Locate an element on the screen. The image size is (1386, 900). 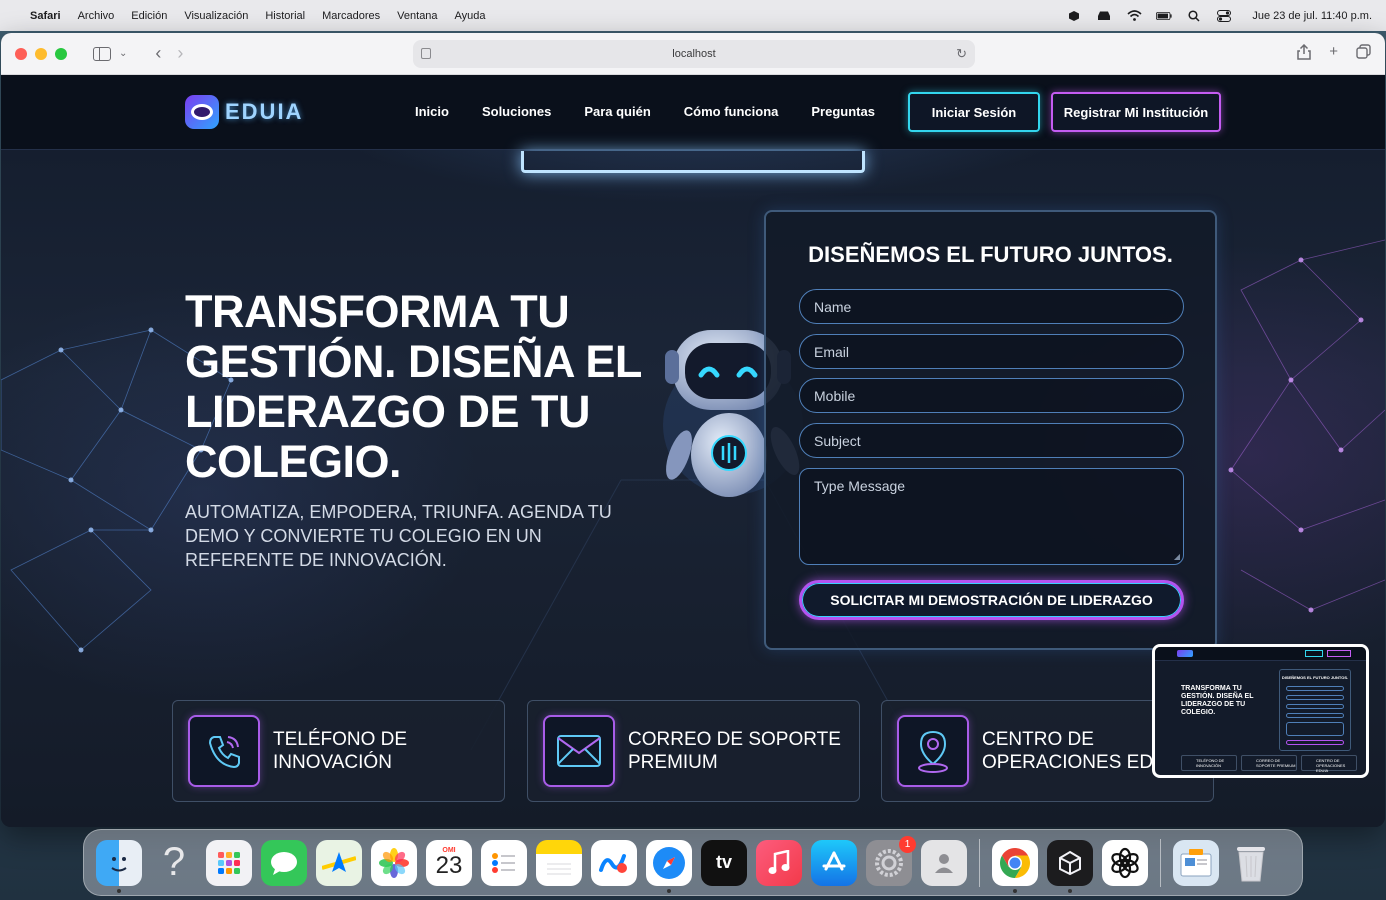
share-icon is located at coordinates (1304, 51).